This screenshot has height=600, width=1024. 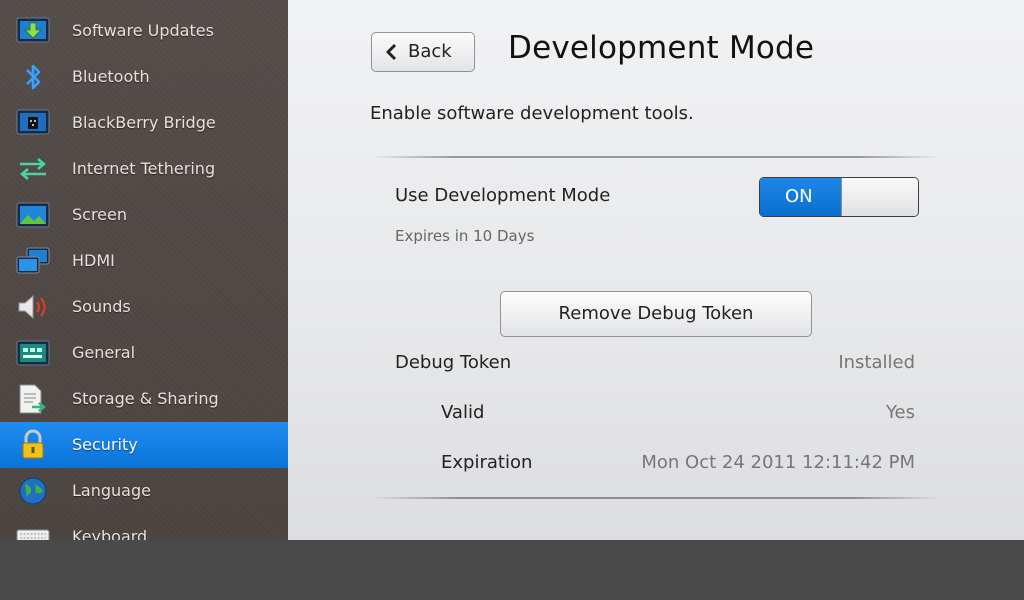 I want to click on expires-note: Expires in 10 Days, so click(x=465, y=236).